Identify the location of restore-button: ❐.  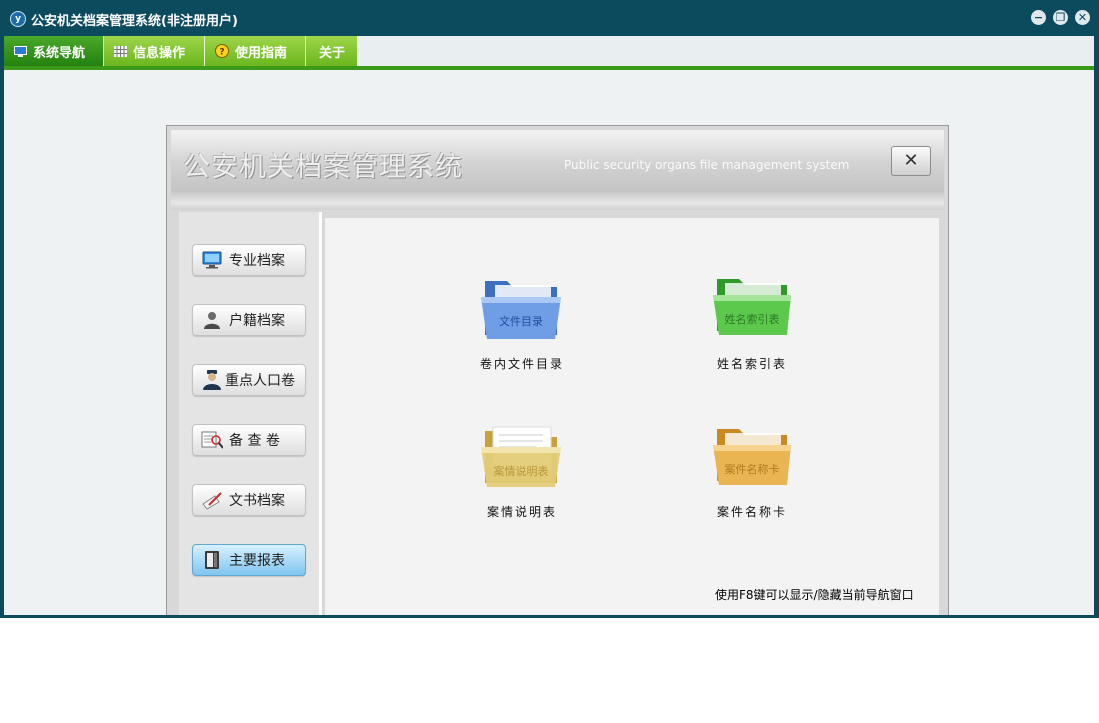
(1060, 17).